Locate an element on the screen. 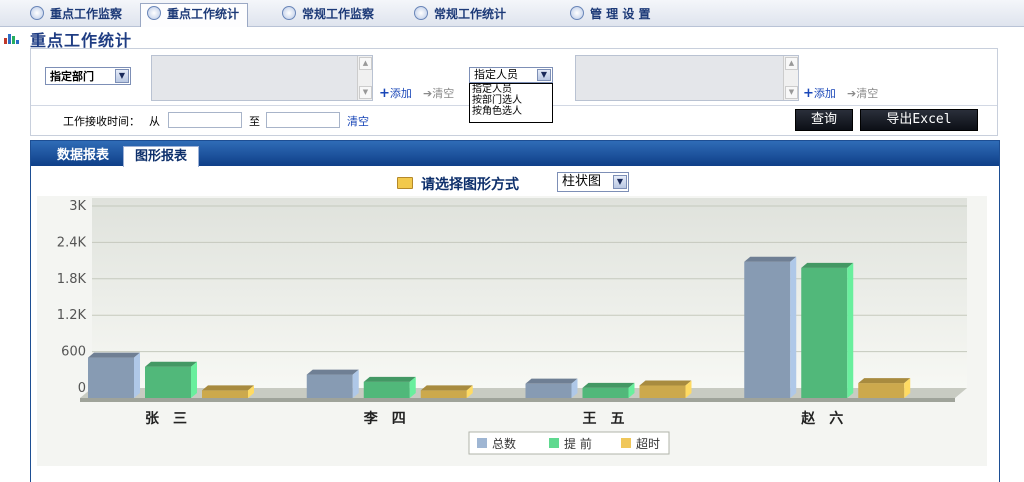 The width and height of the screenshot is (1024, 482). tab-key-work-stats: 重点工作统计 is located at coordinates (194, 15).